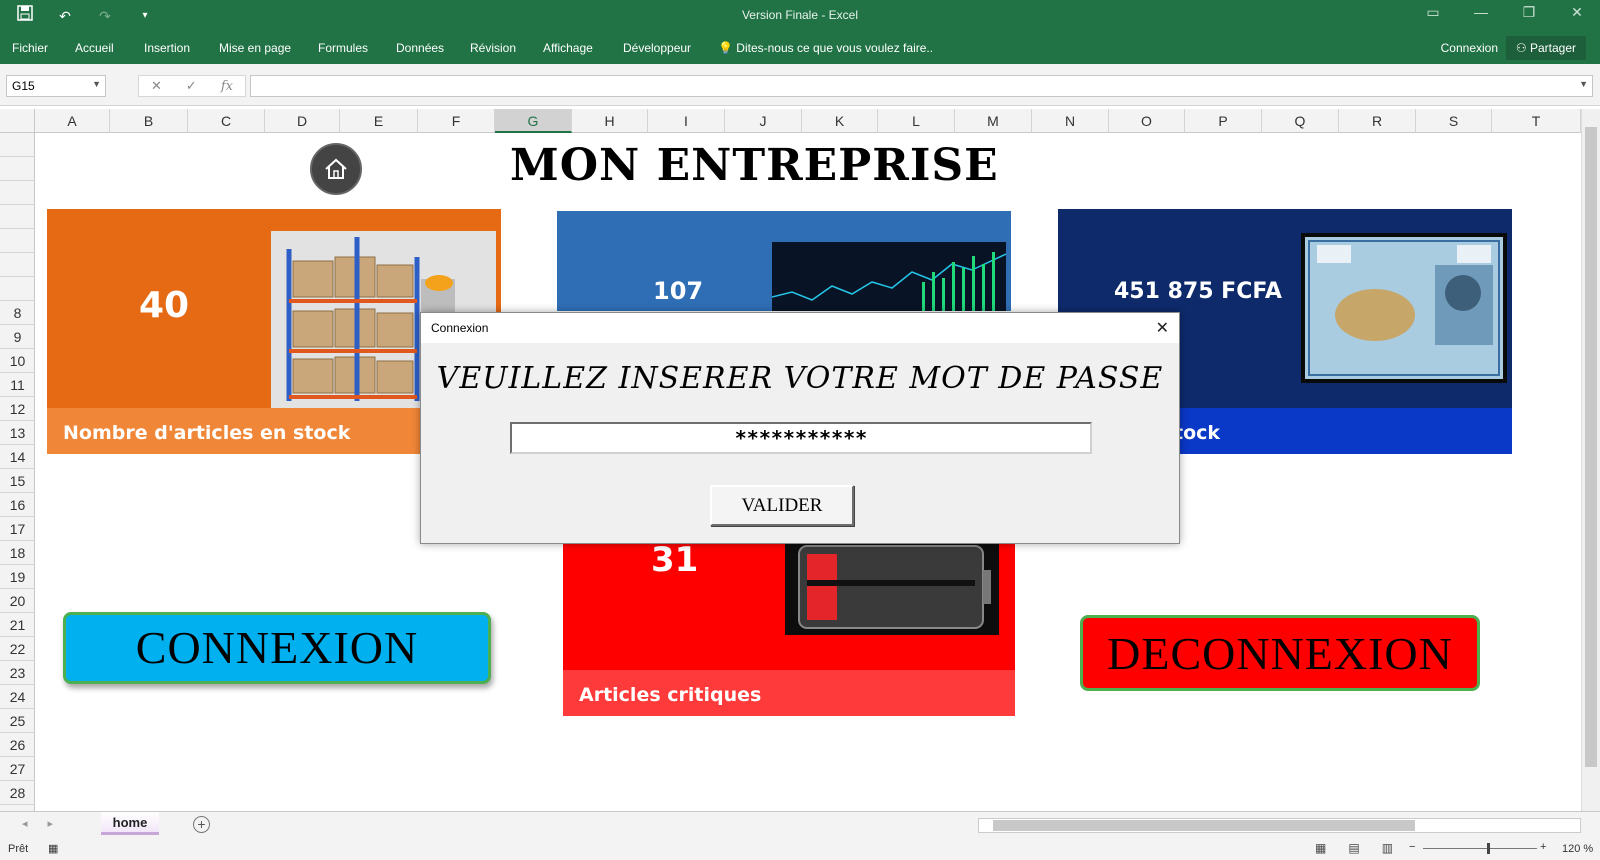  Describe the element at coordinates (17, 601) in the screenshot. I see `row-header: 20` at that location.